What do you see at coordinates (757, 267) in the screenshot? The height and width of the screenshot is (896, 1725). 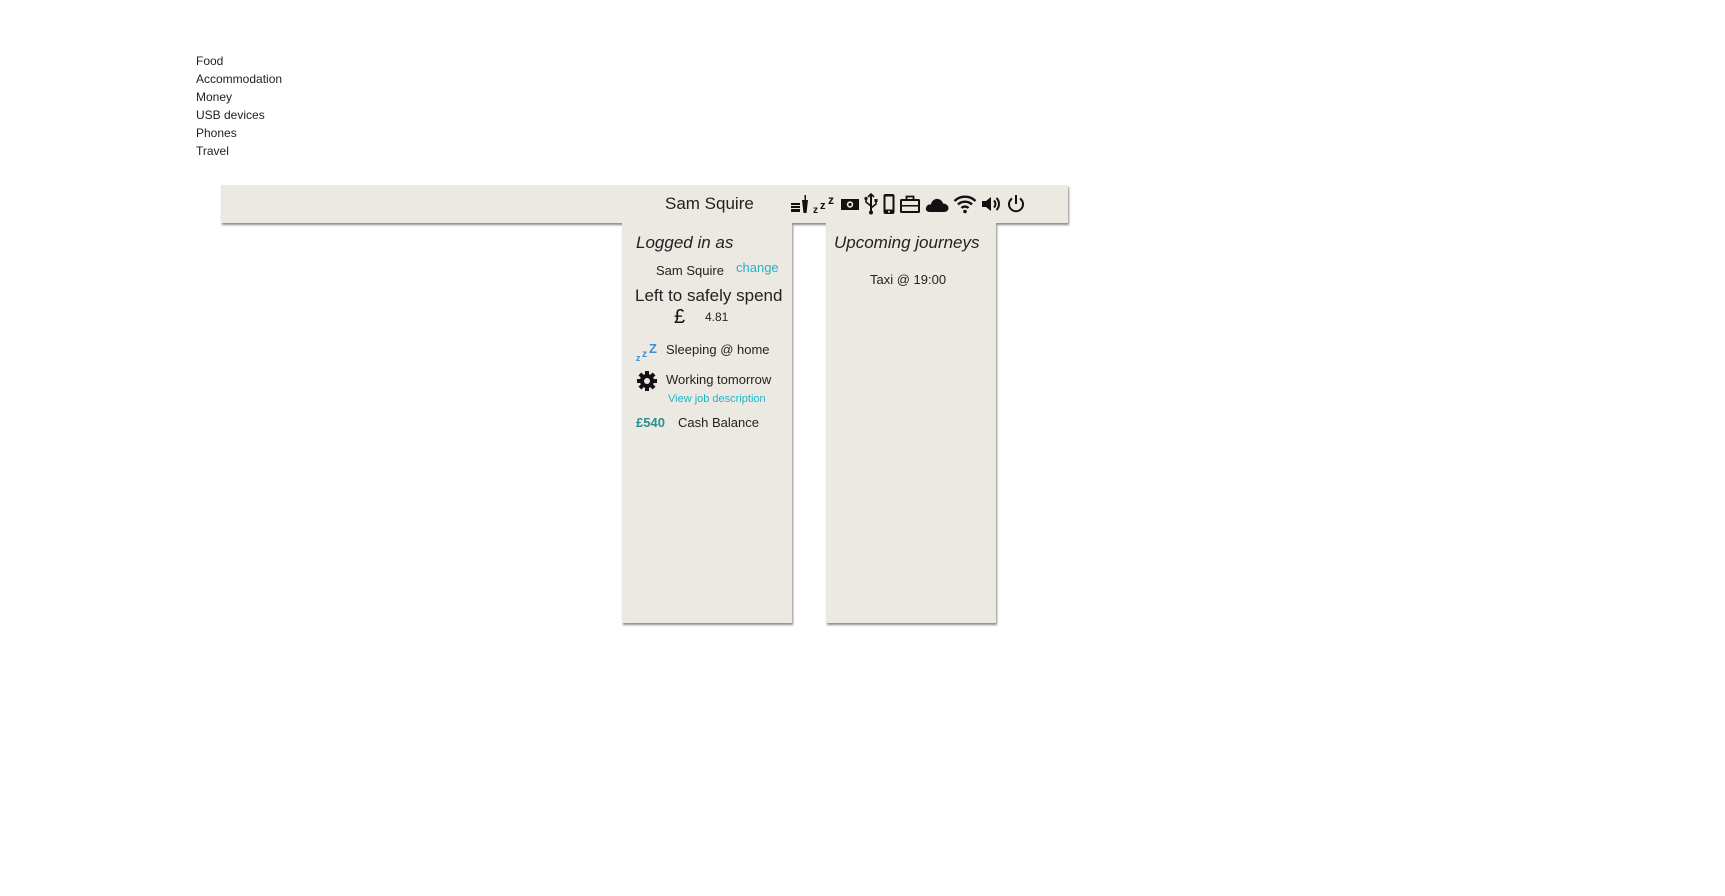 I see `change-user-link: change` at bounding box center [757, 267].